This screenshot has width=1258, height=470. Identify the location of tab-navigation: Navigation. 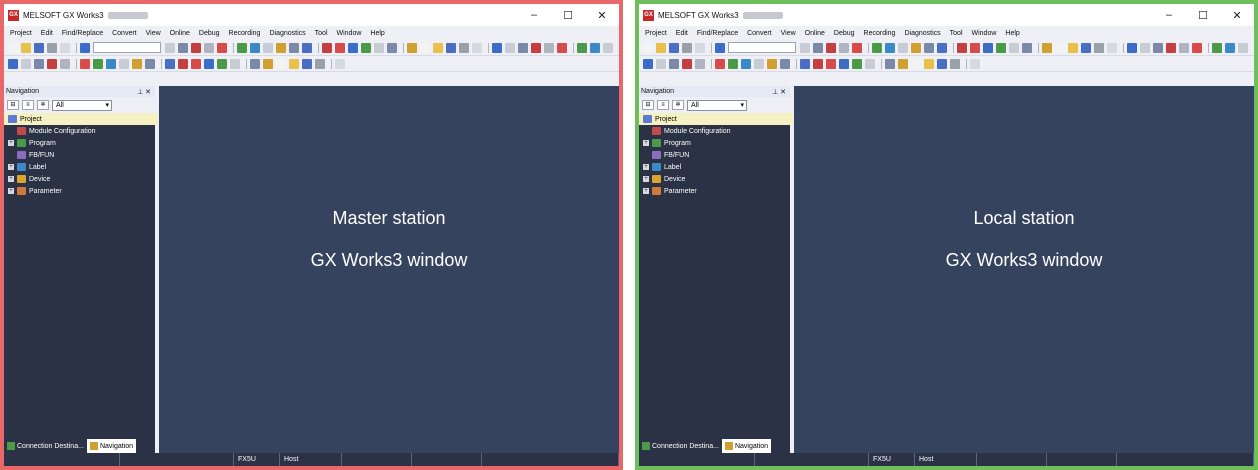
(746, 446).